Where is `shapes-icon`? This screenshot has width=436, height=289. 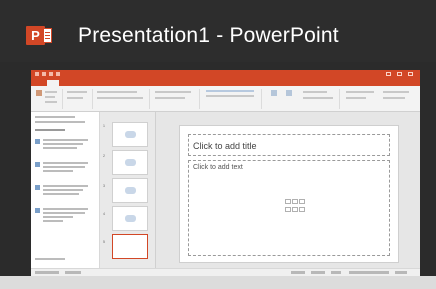
shapes-icon is located at coordinates (274, 93).